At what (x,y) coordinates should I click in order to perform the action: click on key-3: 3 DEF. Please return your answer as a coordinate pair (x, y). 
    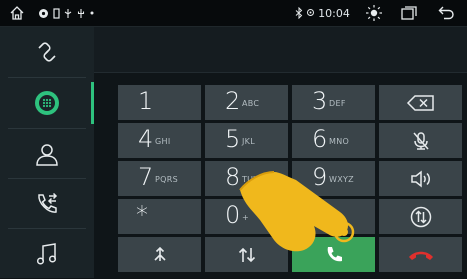
    Looking at the image, I should click on (333, 102).